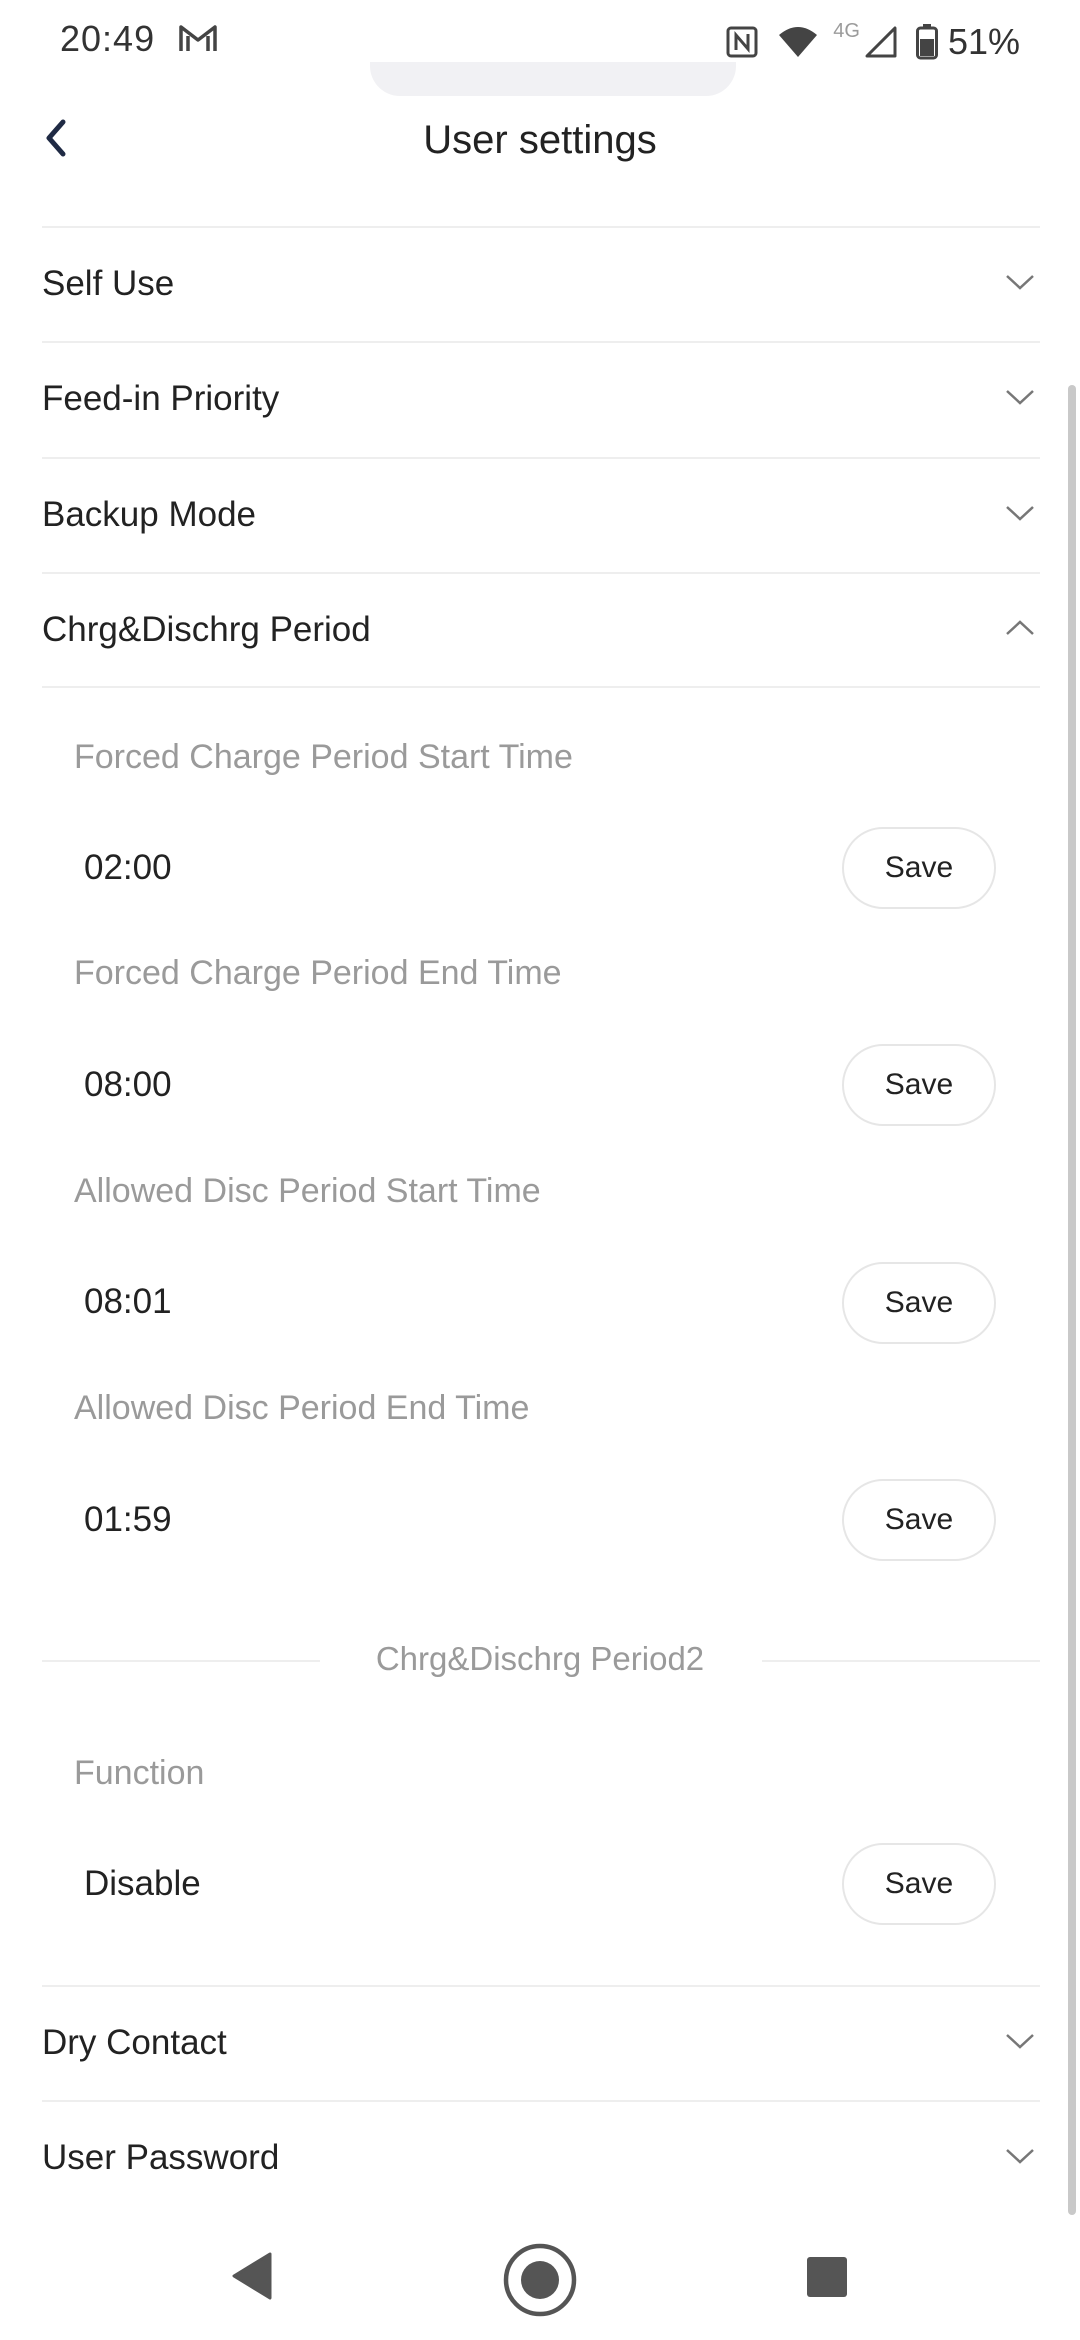 The height and width of the screenshot is (2340, 1080). What do you see at coordinates (983, 41) in the screenshot?
I see `battery-percent: 51%` at bounding box center [983, 41].